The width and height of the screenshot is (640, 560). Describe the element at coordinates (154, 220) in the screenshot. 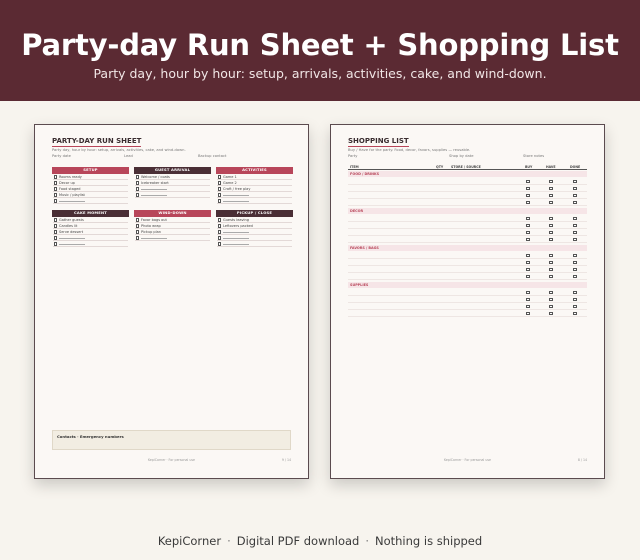

I see `checklist-item-label: Favor bags out` at that location.